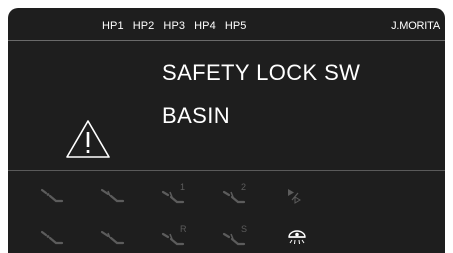 Image resolution: width=453 pixels, height=253 pixels. I want to click on handpiece-3-icon, so click(53, 238).